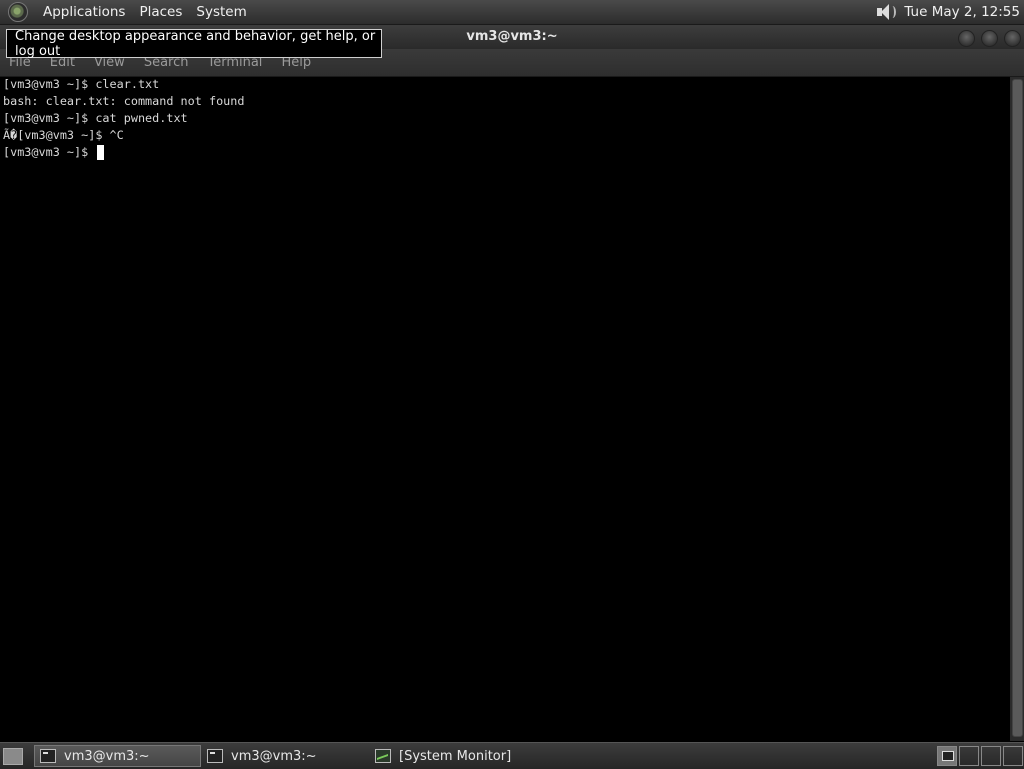 Image resolution: width=1024 pixels, height=769 pixels. Describe the element at coordinates (49, 152) in the screenshot. I see `terminal-prompt: [vm3@vm3 ~]$` at that location.